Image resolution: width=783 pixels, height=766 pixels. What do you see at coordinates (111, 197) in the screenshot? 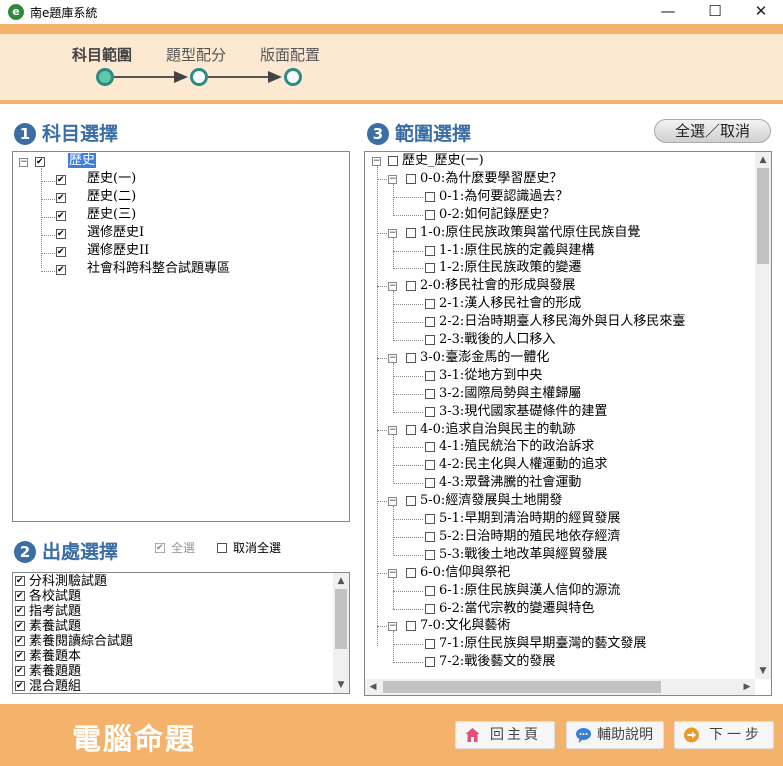
I see `subject-item-2: 歷史(二)` at bounding box center [111, 197].